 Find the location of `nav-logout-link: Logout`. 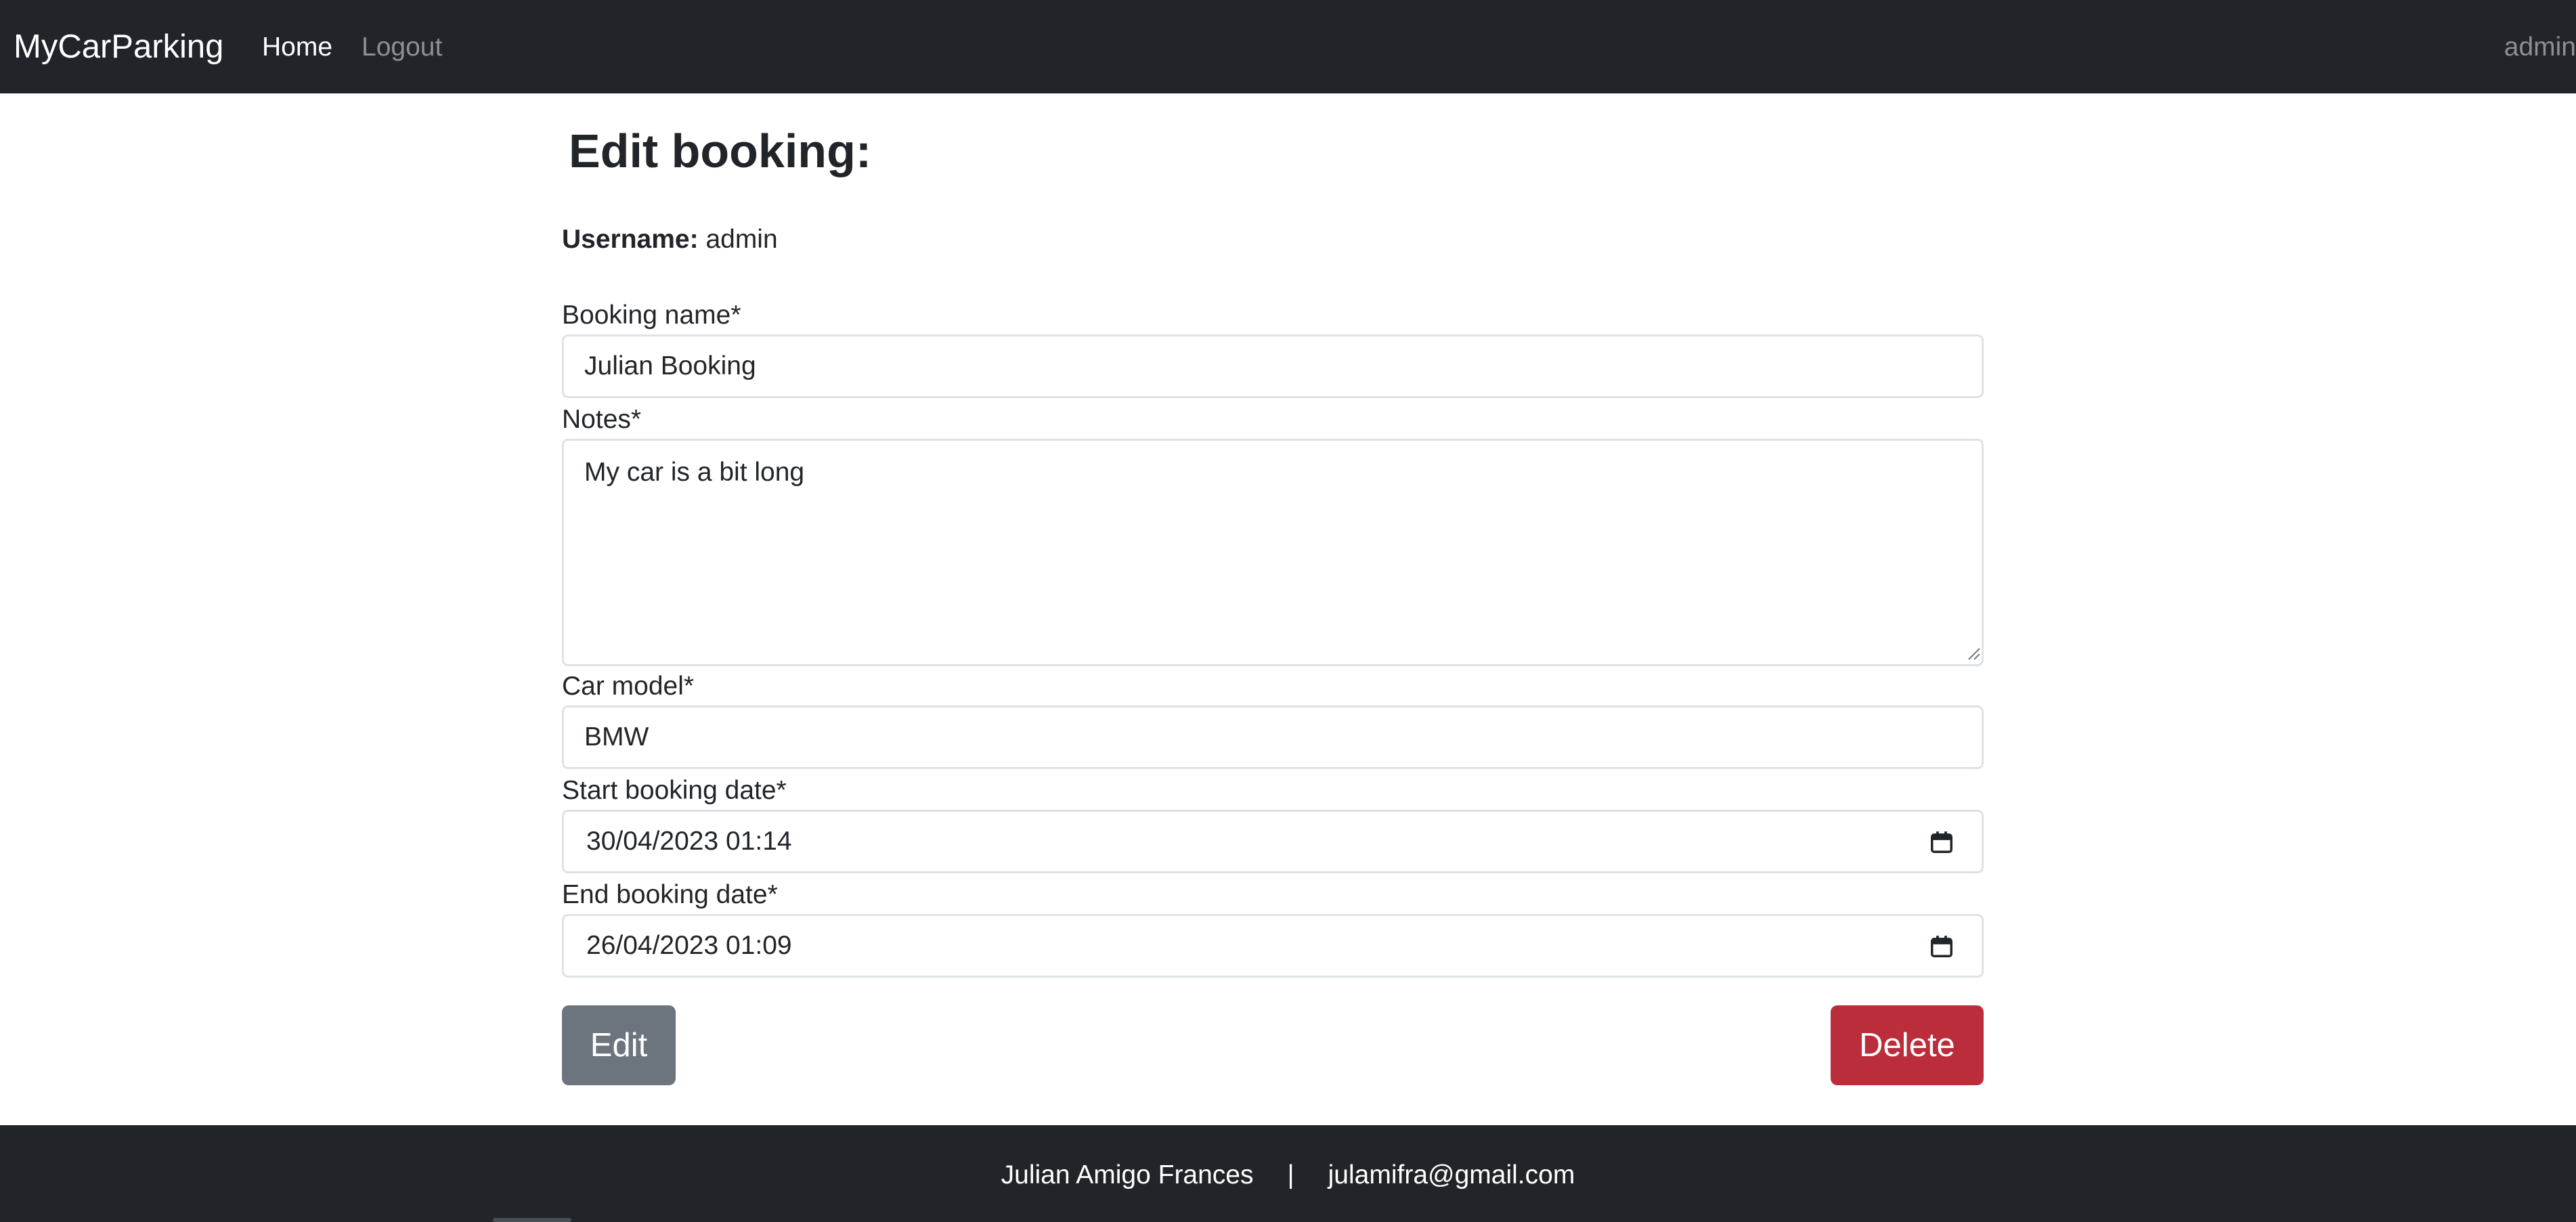

nav-logout-link: Logout is located at coordinates (402, 47).